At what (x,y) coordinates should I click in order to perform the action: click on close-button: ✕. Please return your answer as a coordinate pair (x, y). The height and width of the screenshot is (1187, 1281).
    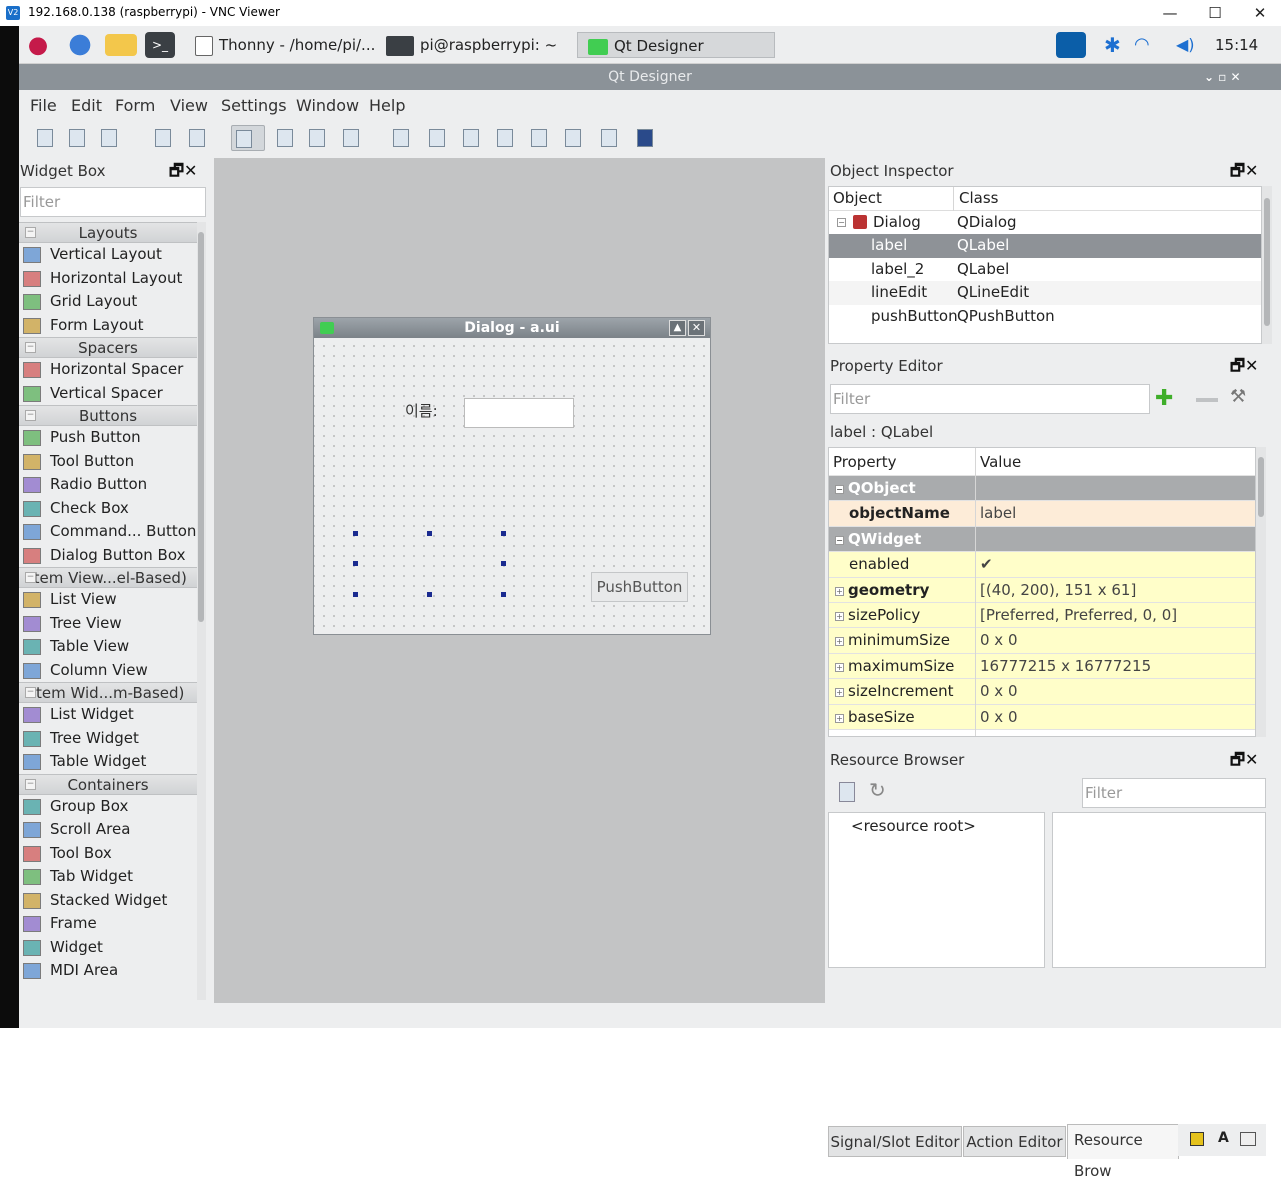
    Looking at the image, I should click on (1260, 13).